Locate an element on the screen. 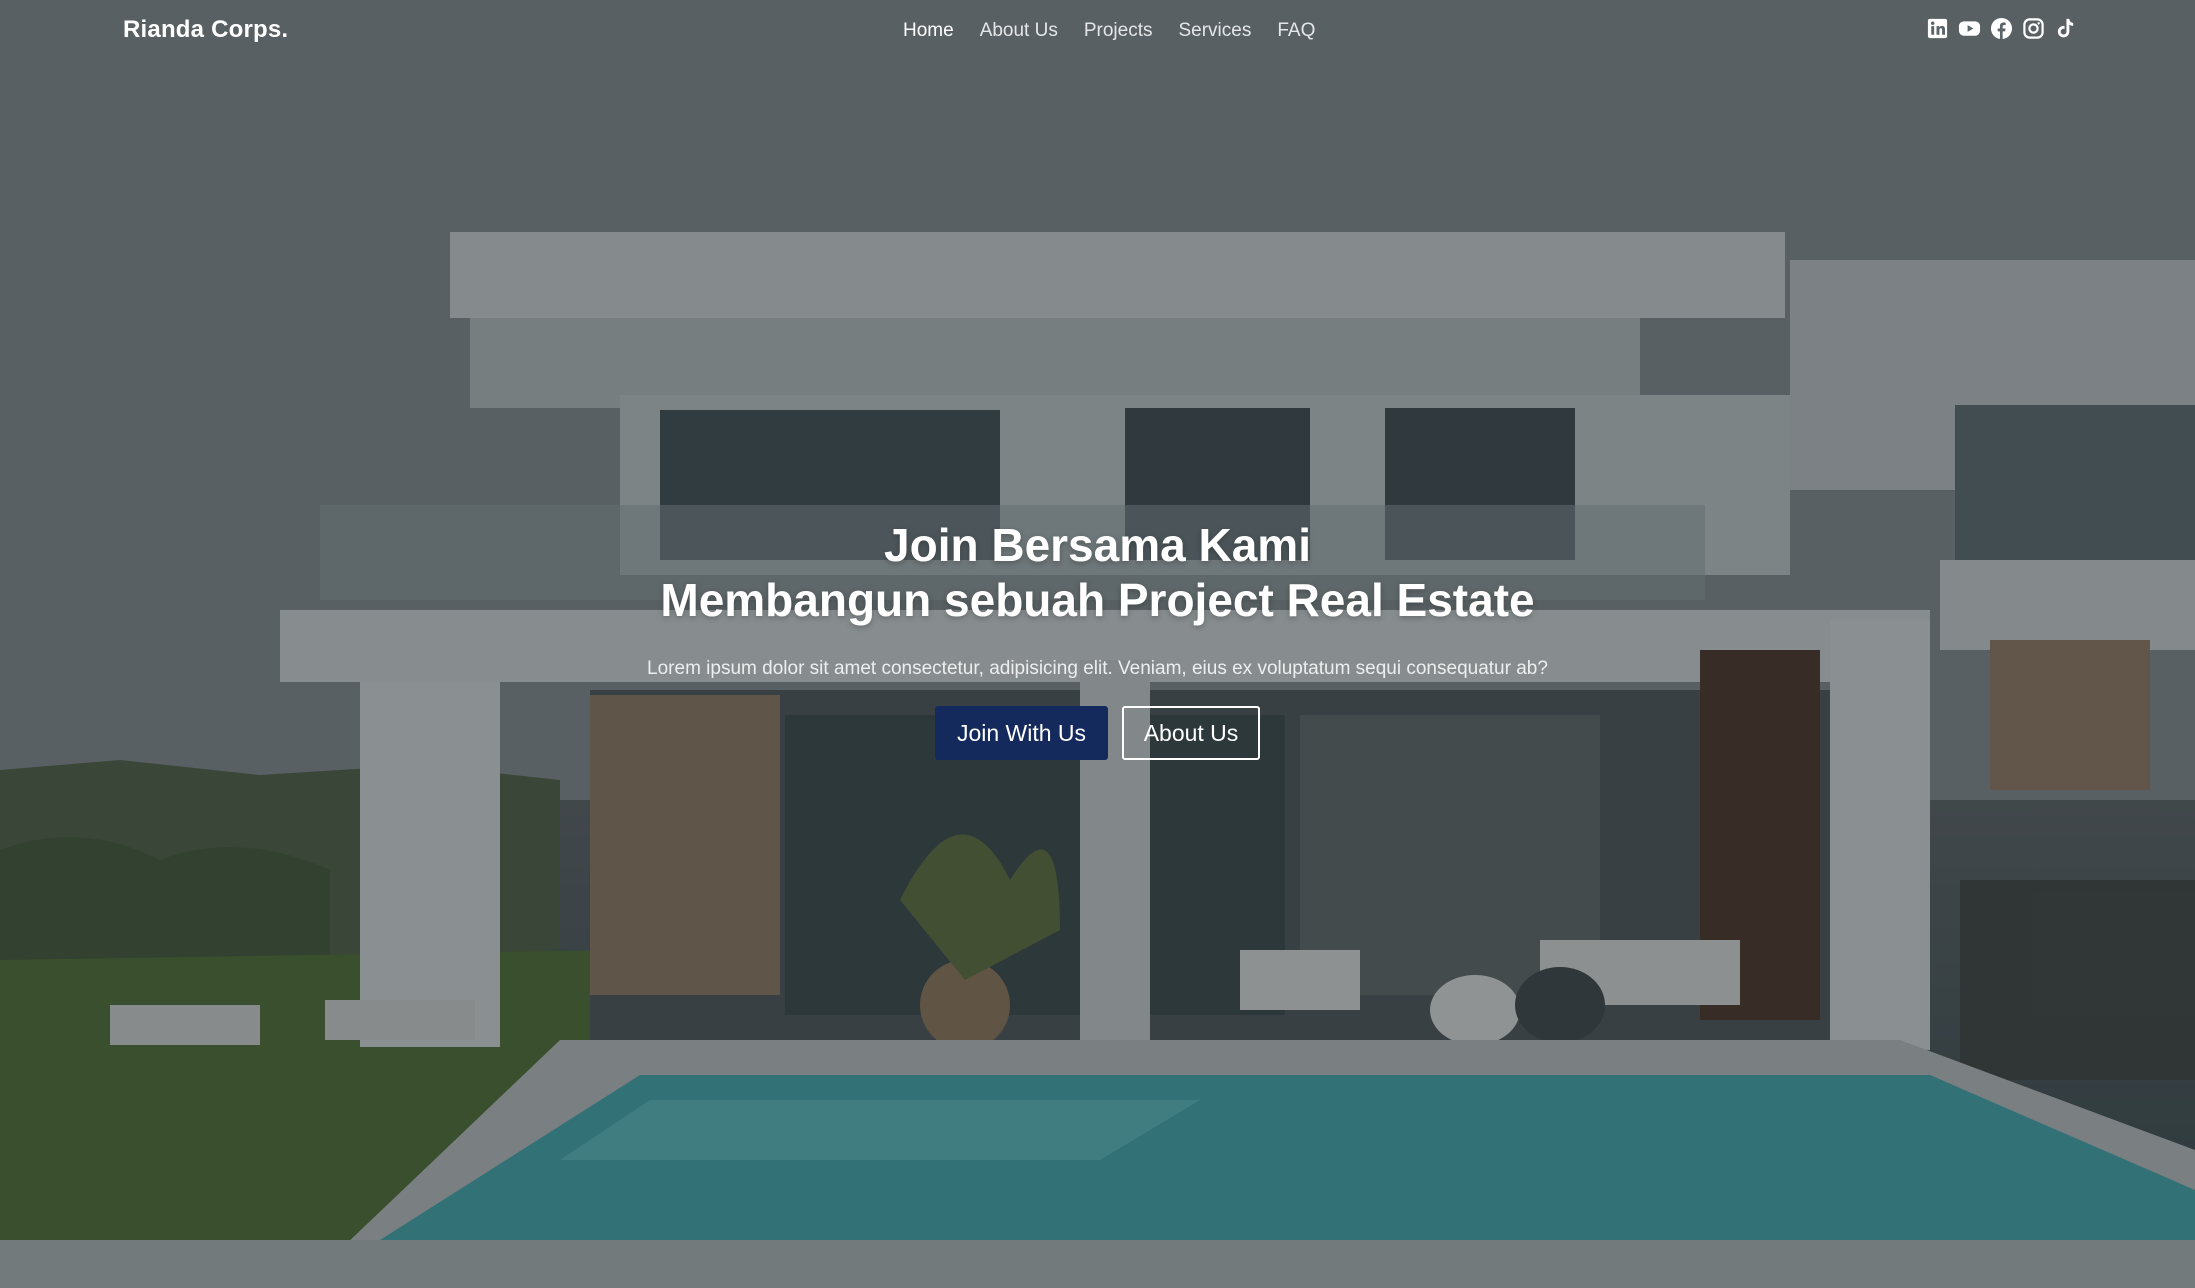 The image size is (2195, 1288). nav-menu: Home About Us Projects Services FAQ is located at coordinates (1109, 31).